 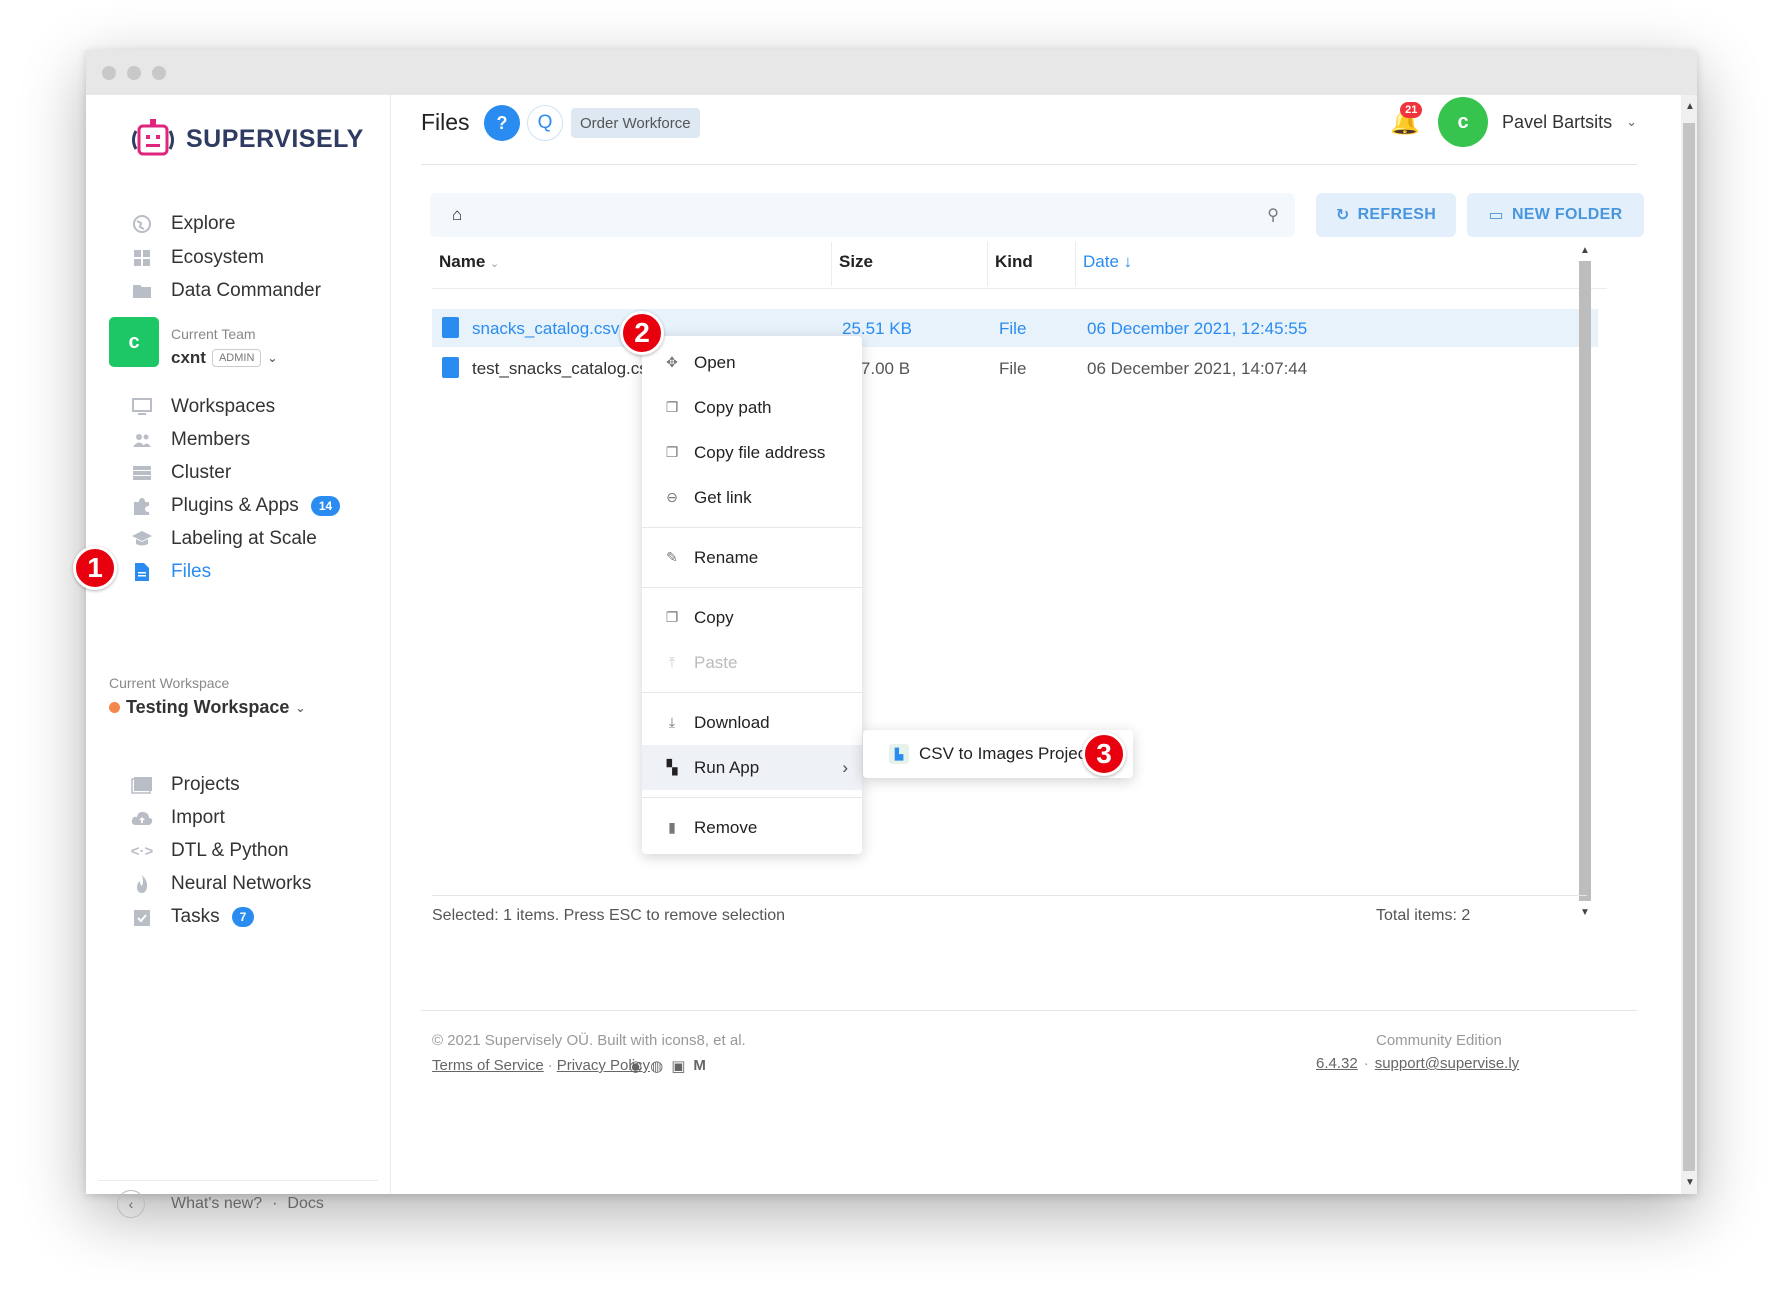 I want to click on menu-item-run-app: ▚ Run App ›, so click(x=752, y=767).